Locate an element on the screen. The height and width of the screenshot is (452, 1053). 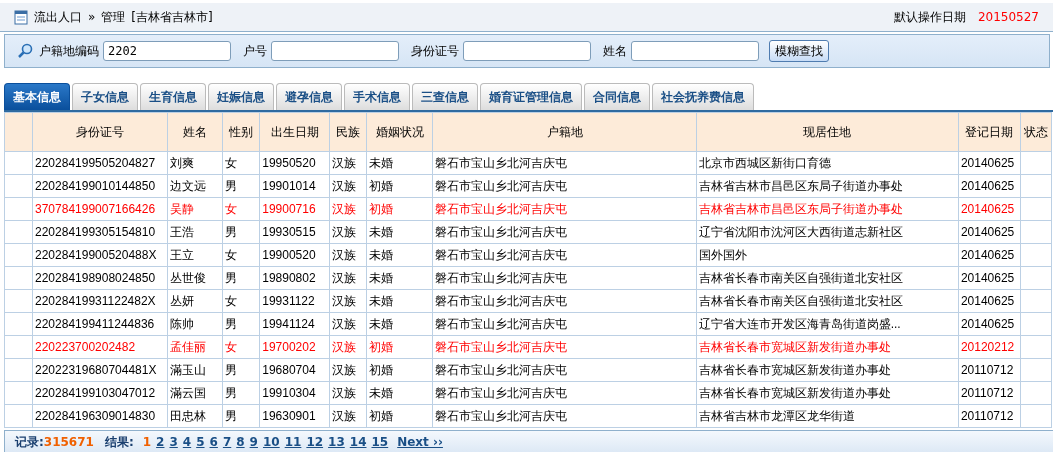
page-link: 15 is located at coordinates (380, 442).